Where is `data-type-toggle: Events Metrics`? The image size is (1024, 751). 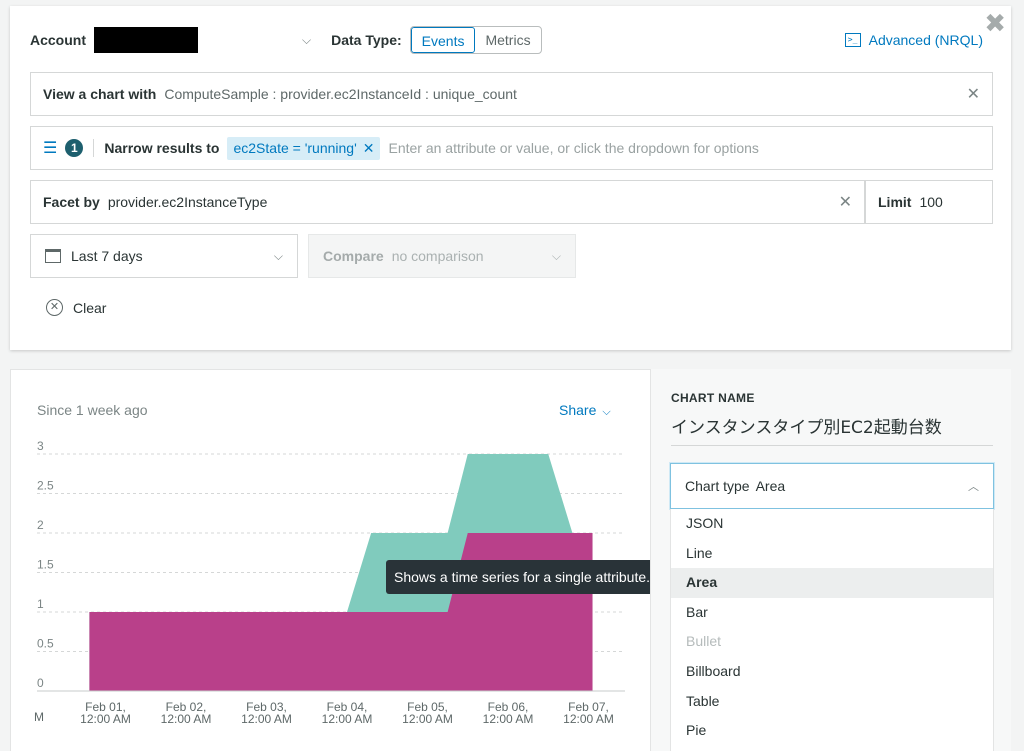
data-type-toggle: Events Metrics is located at coordinates (475, 40).